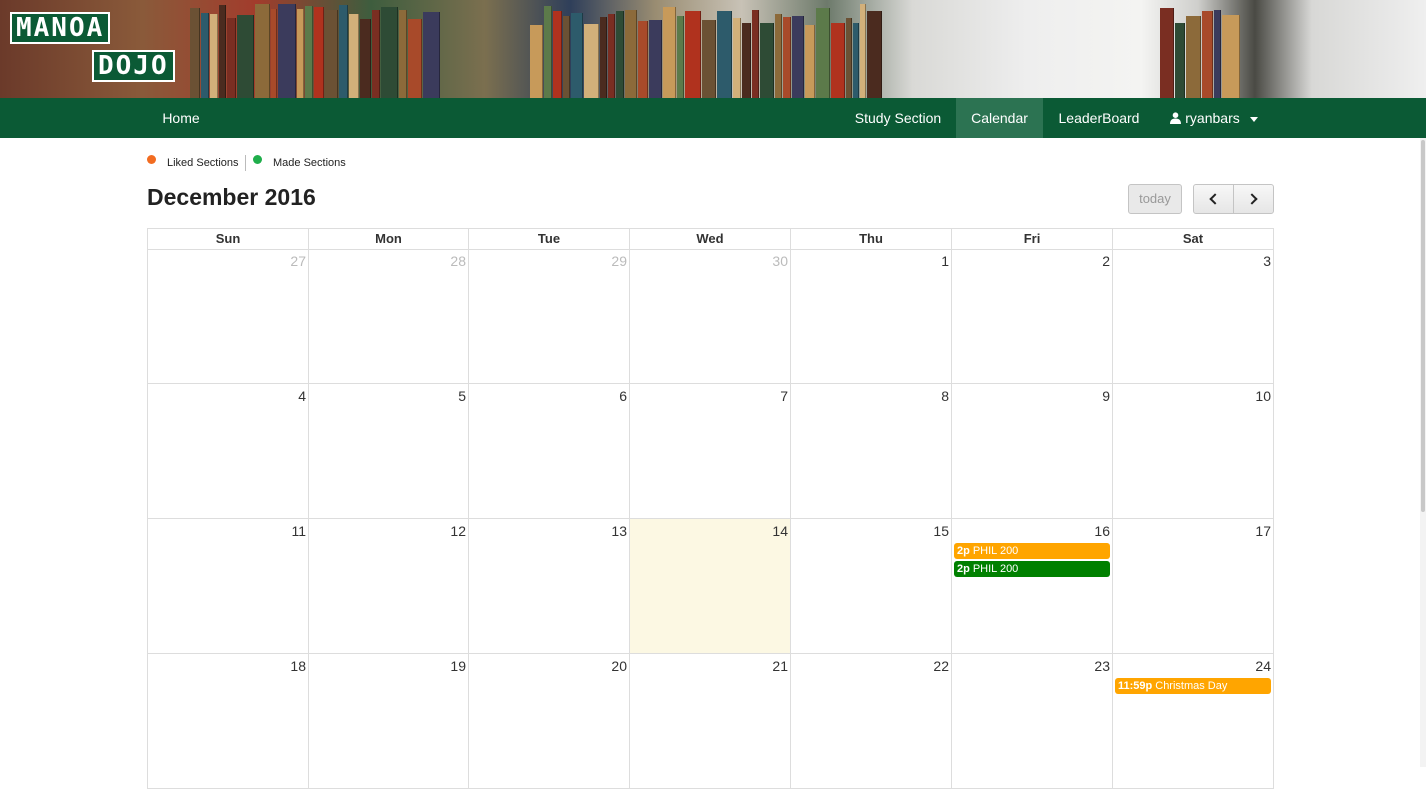 The image size is (1426, 789). I want to click on user-menu-dropdown: ryanbars, so click(1214, 118).